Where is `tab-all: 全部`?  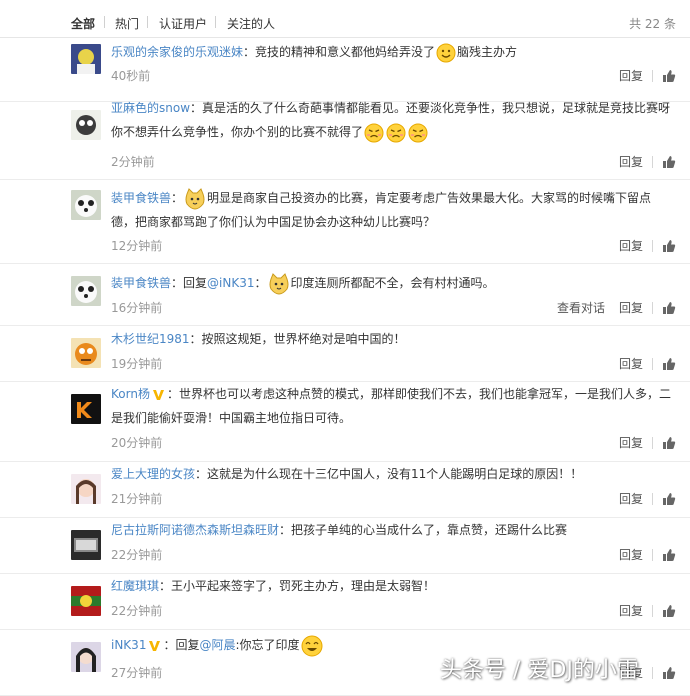
tab-all: 全部 is located at coordinates (83, 23).